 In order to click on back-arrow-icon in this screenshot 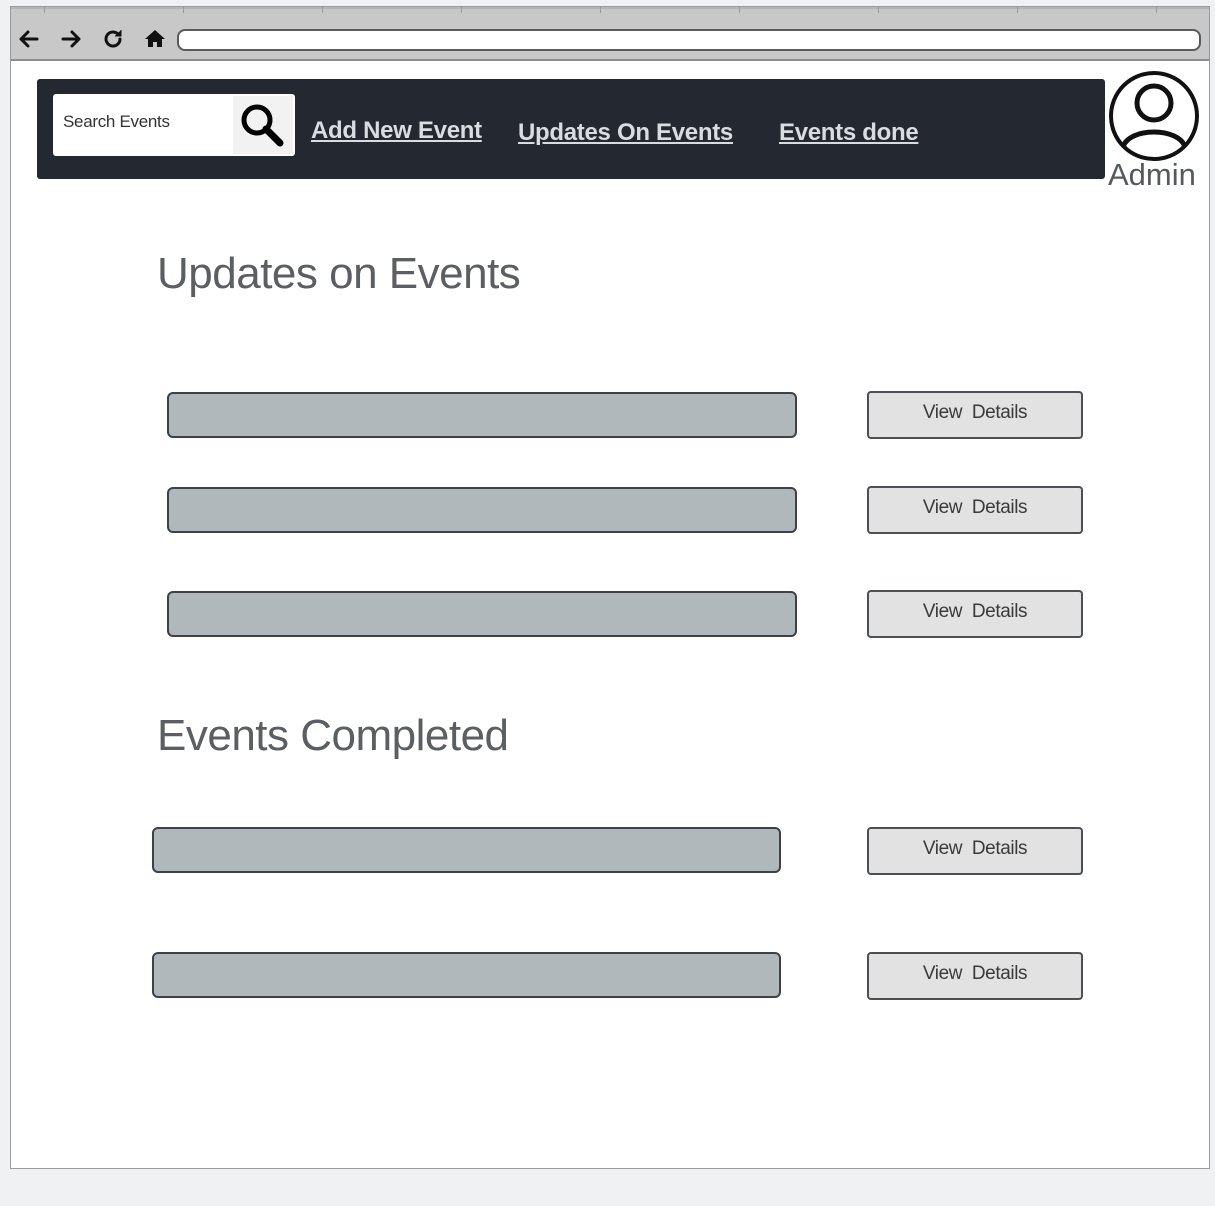, I will do `click(29, 39)`.